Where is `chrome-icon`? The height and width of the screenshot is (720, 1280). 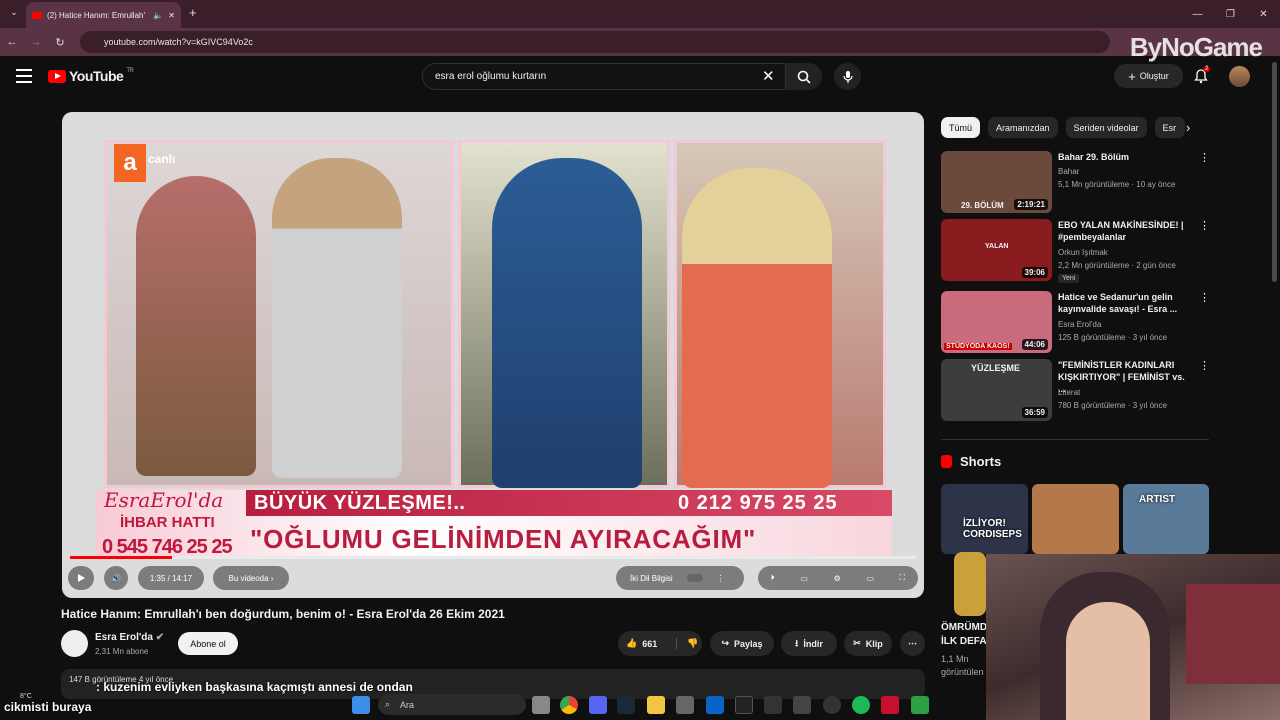 chrome-icon is located at coordinates (569, 705).